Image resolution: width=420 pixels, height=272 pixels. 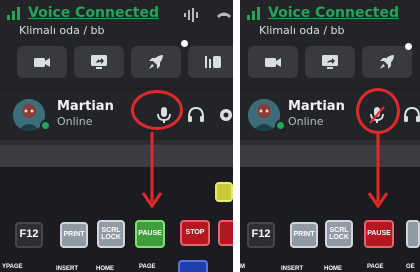 What do you see at coordinates (157, 110) in the screenshot?
I see `annotation-circle-mic` at bounding box center [157, 110].